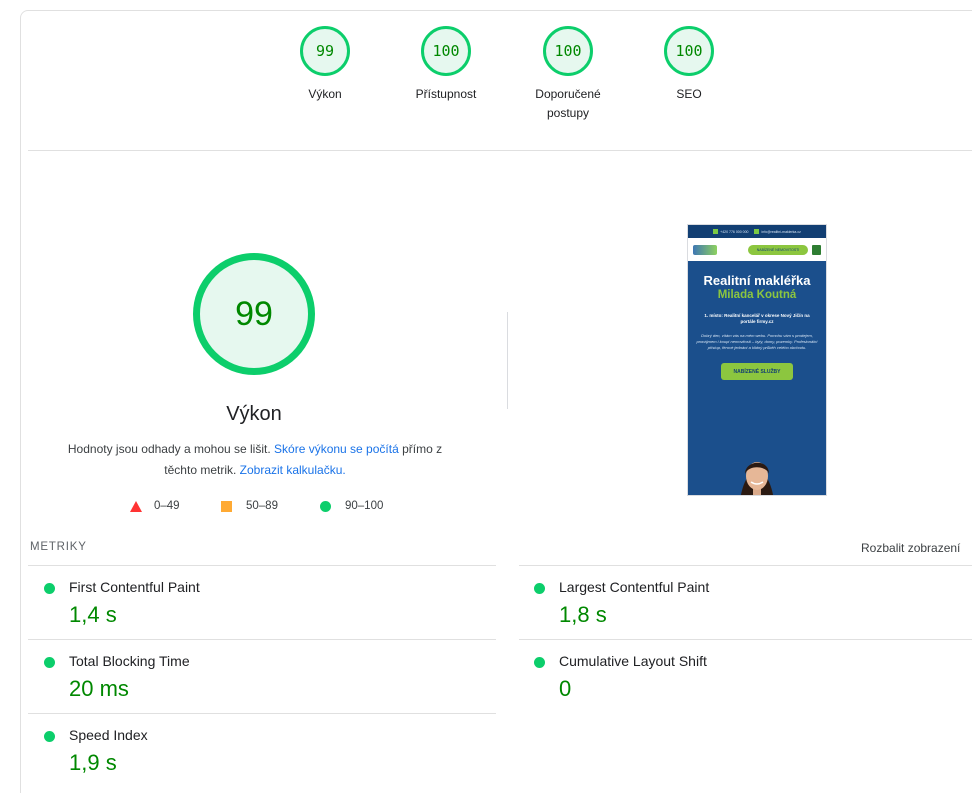 Image resolution: width=972 pixels, height=793 pixels. I want to click on gauge-score: 99, so click(325, 51).